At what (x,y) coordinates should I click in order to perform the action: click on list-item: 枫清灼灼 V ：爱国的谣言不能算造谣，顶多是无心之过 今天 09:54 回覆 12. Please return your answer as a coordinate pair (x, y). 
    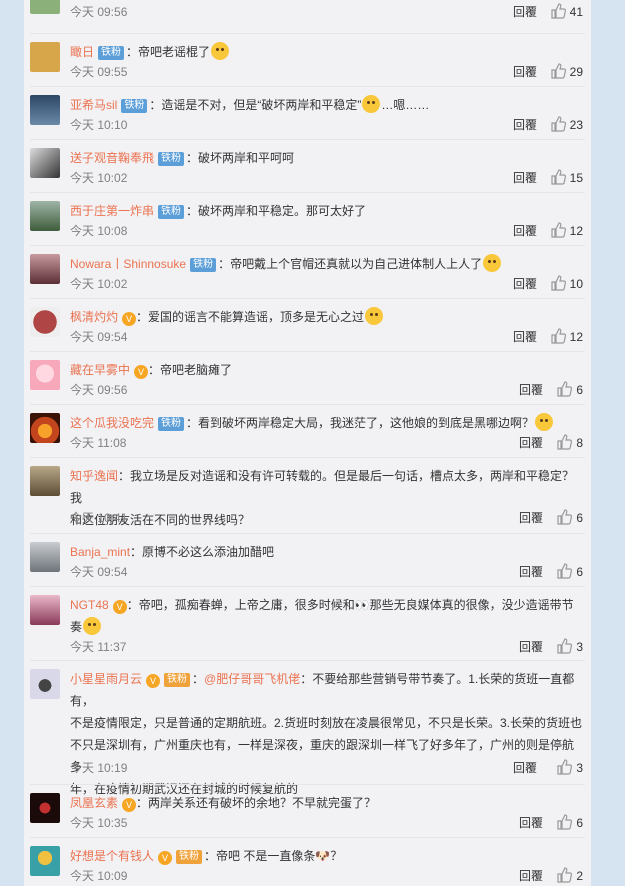
    Looking at the image, I should click on (307, 324).